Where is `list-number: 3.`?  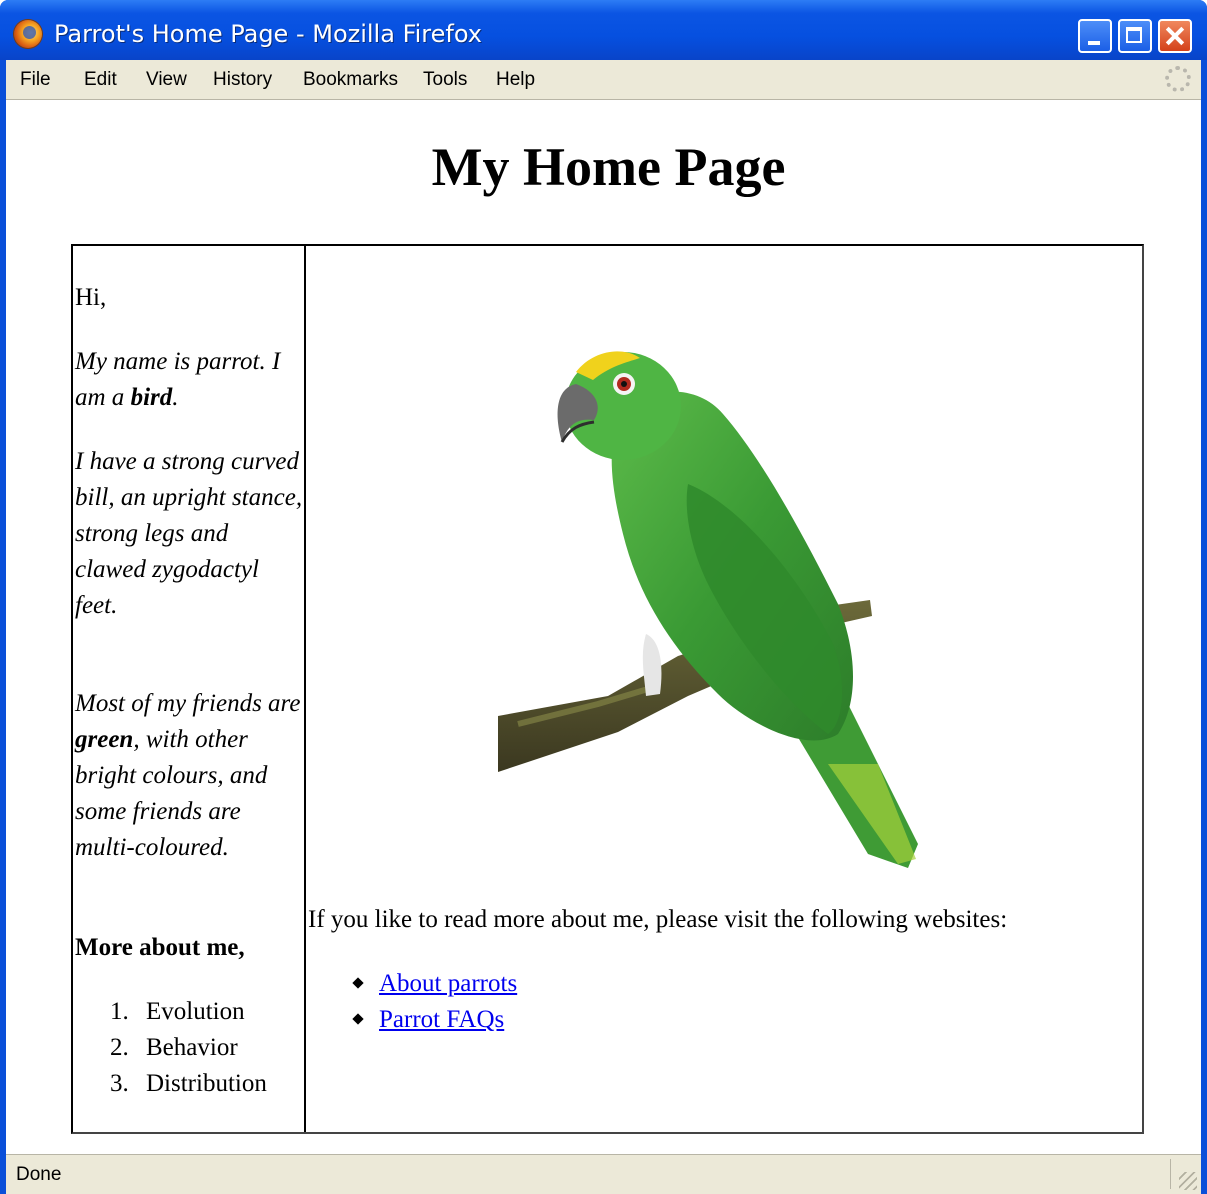
list-number: 3. is located at coordinates (119, 1083).